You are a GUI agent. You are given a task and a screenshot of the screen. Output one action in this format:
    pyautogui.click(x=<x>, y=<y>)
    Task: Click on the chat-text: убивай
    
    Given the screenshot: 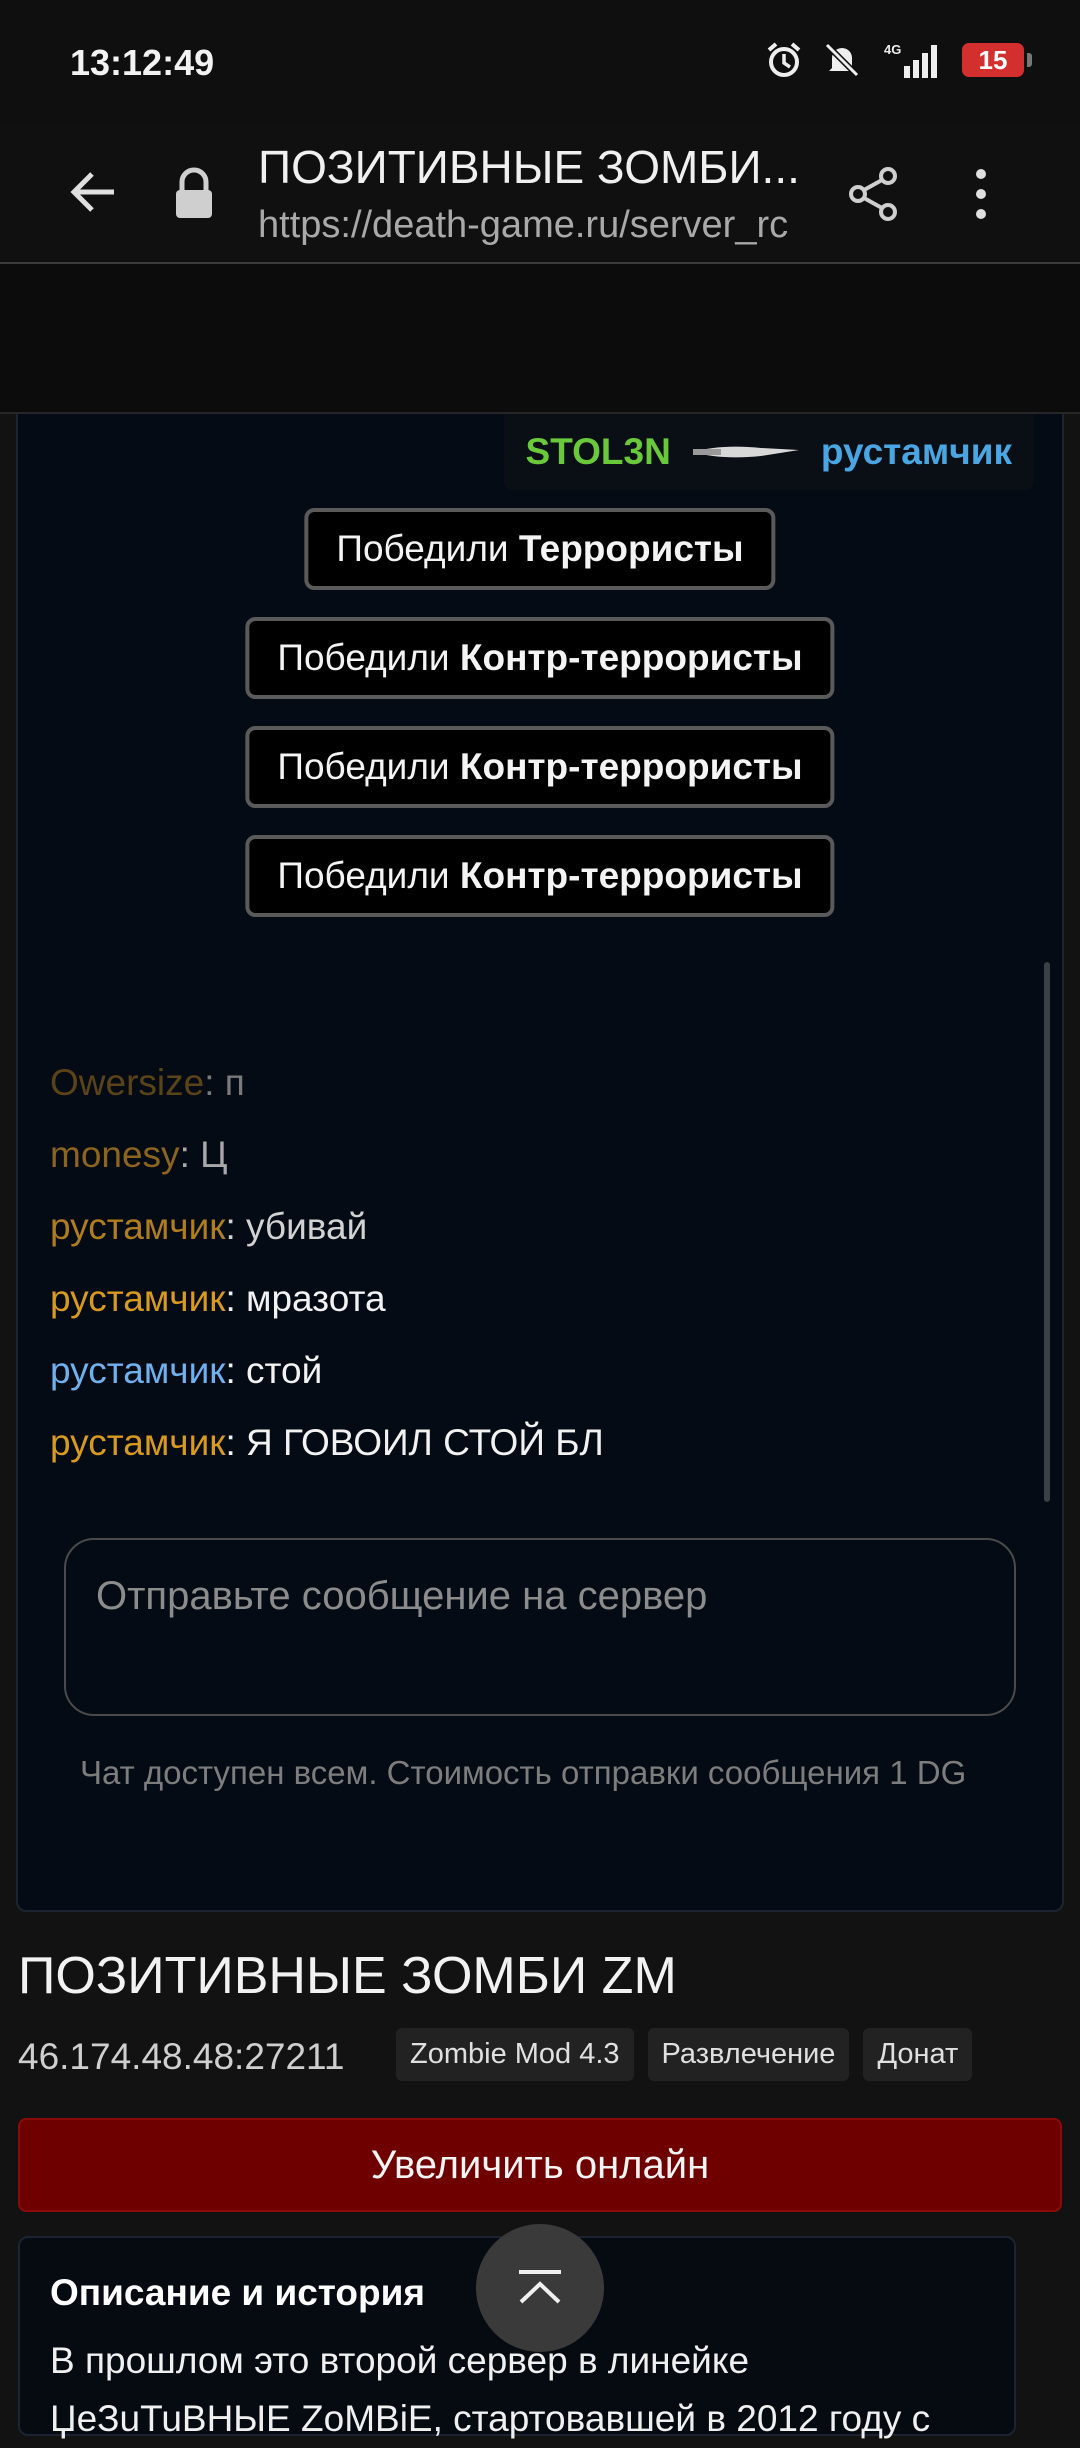 What is the action you would take?
    pyautogui.click(x=307, y=1226)
    